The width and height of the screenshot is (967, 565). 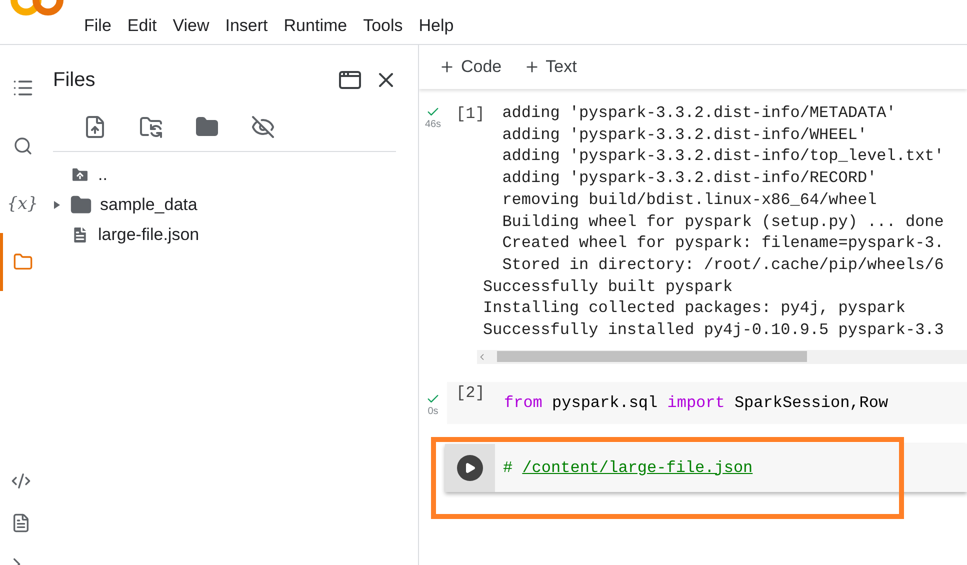 What do you see at coordinates (433, 124) in the screenshot?
I see `run-time: 46s` at bounding box center [433, 124].